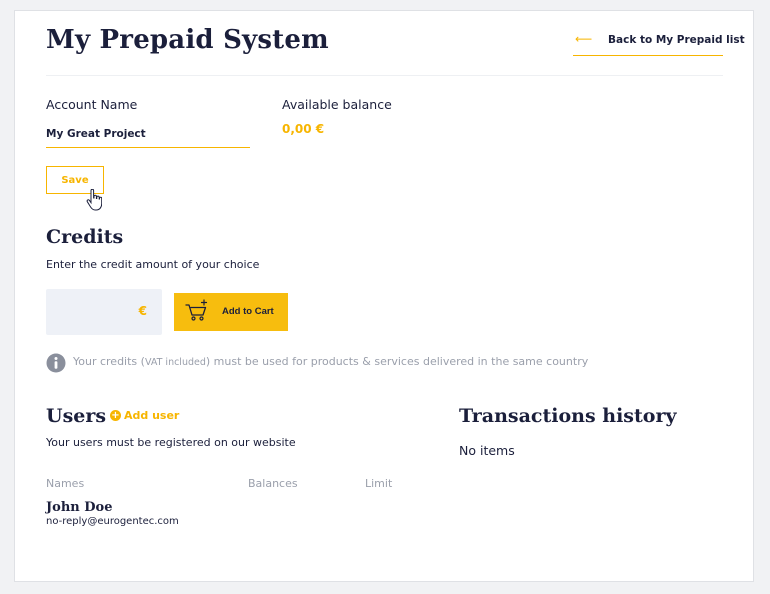 This screenshot has width=770, height=594. What do you see at coordinates (584, 39) in the screenshot?
I see `arrow-left-icon: ⟵` at bounding box center [584, 39].